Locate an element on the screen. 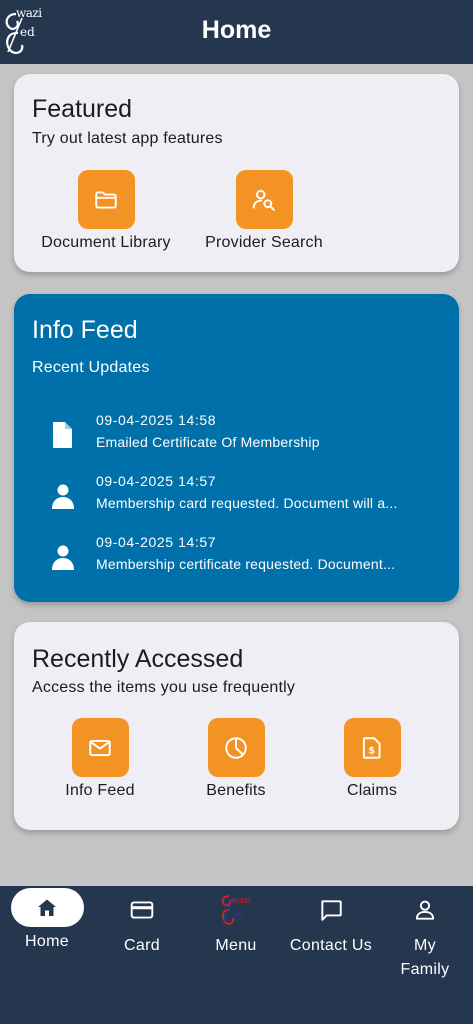  provider-search-tile: Provider Search is located at coordinates (264, 211).